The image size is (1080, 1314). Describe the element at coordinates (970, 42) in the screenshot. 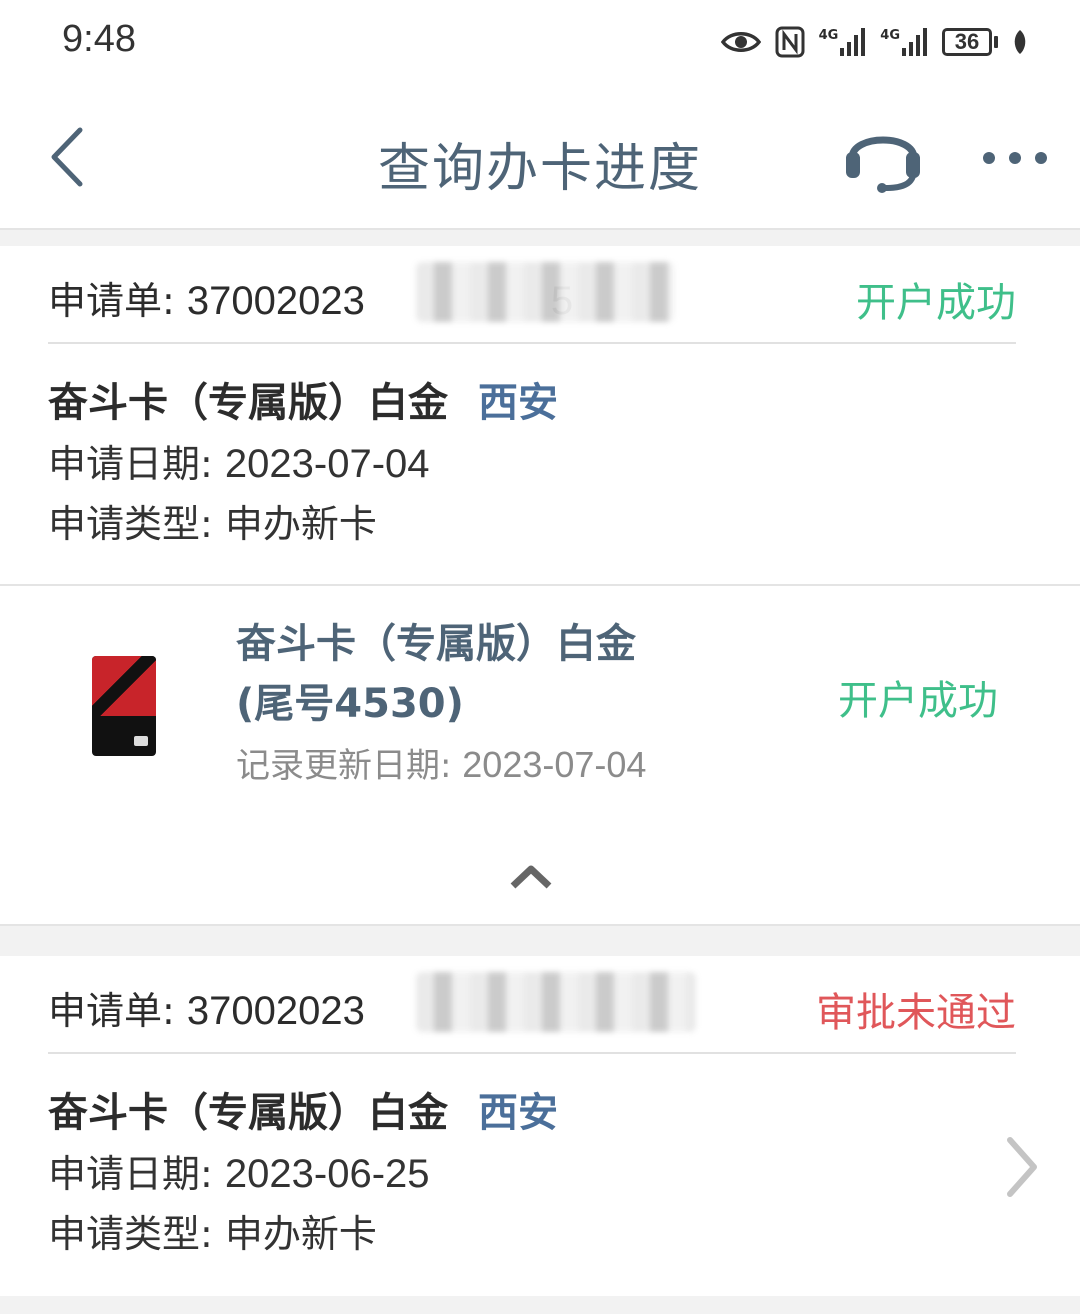

I see `battery-icon: 36` at that location.